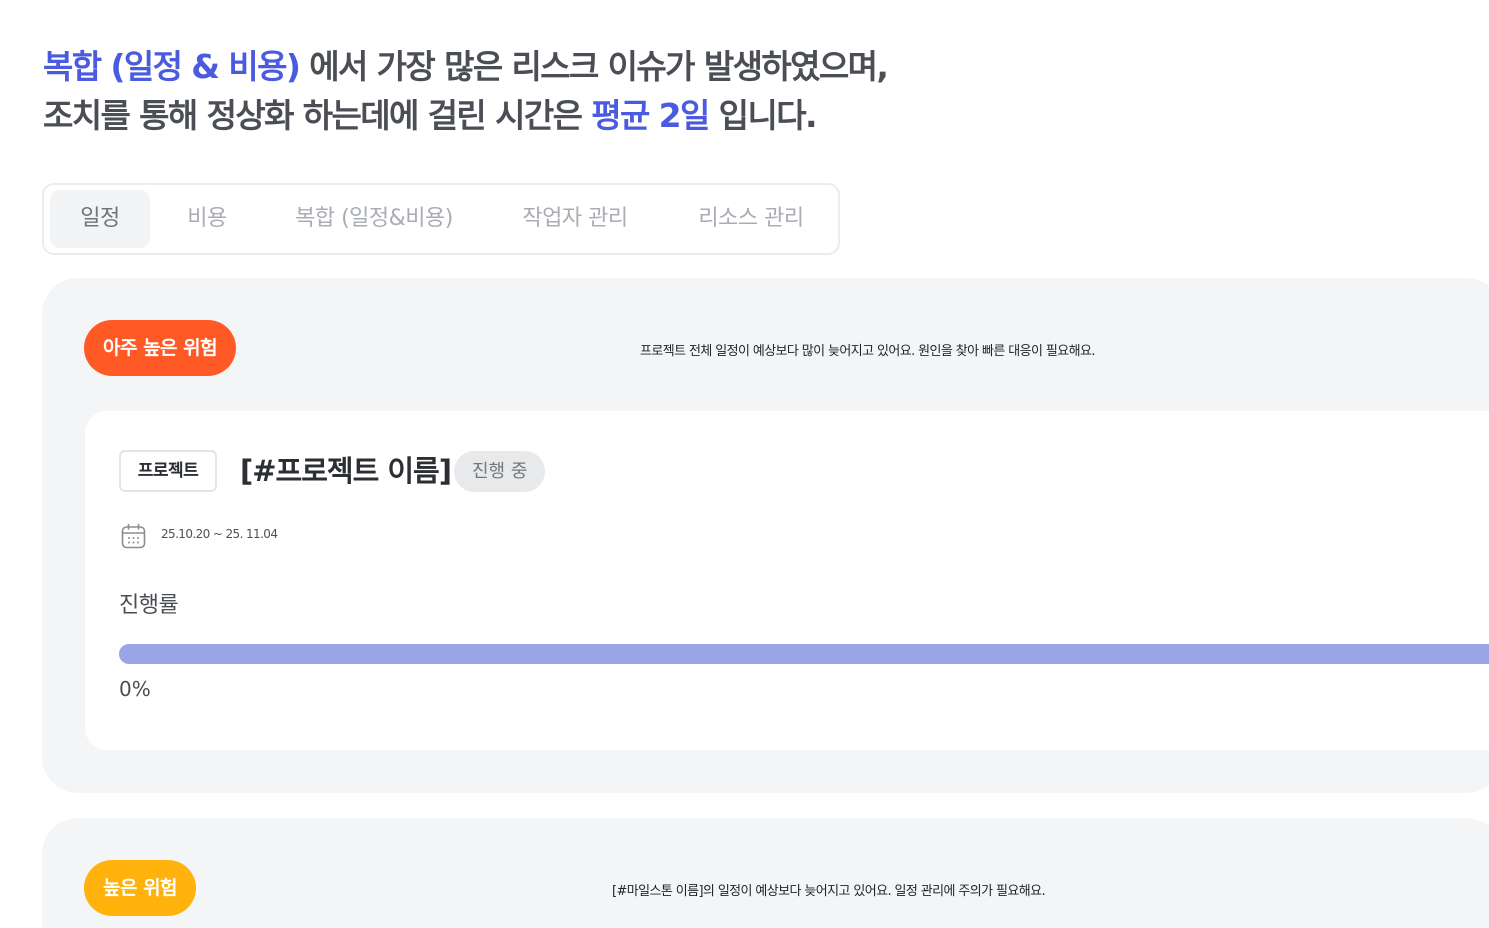 Image resolution: width=1489 pixels, height=928 pixels. What do you see at coordinates (168, 471) in the screenshot?
I see `project-type-chip: 프로젝트` at bounding box center [168, 471].